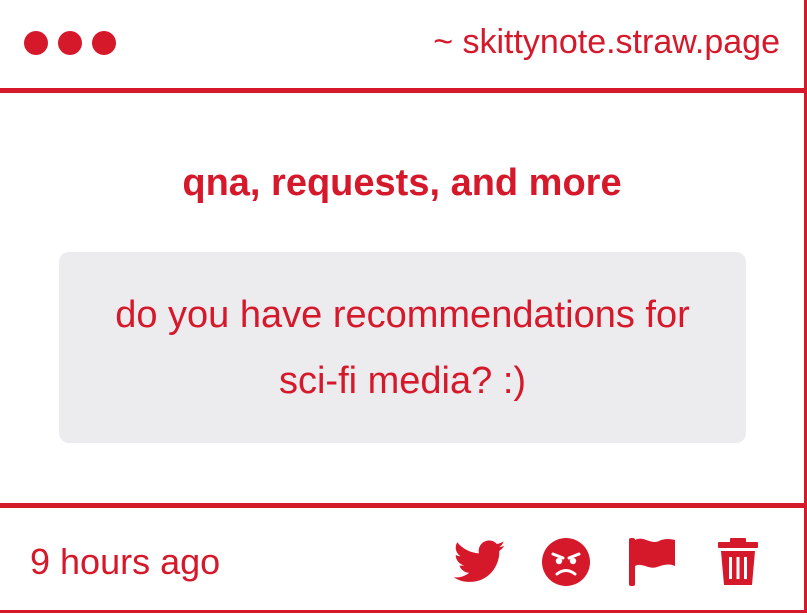  I want to click on site-url-link: ~ skittynote.straw.page, so click(606, 42).